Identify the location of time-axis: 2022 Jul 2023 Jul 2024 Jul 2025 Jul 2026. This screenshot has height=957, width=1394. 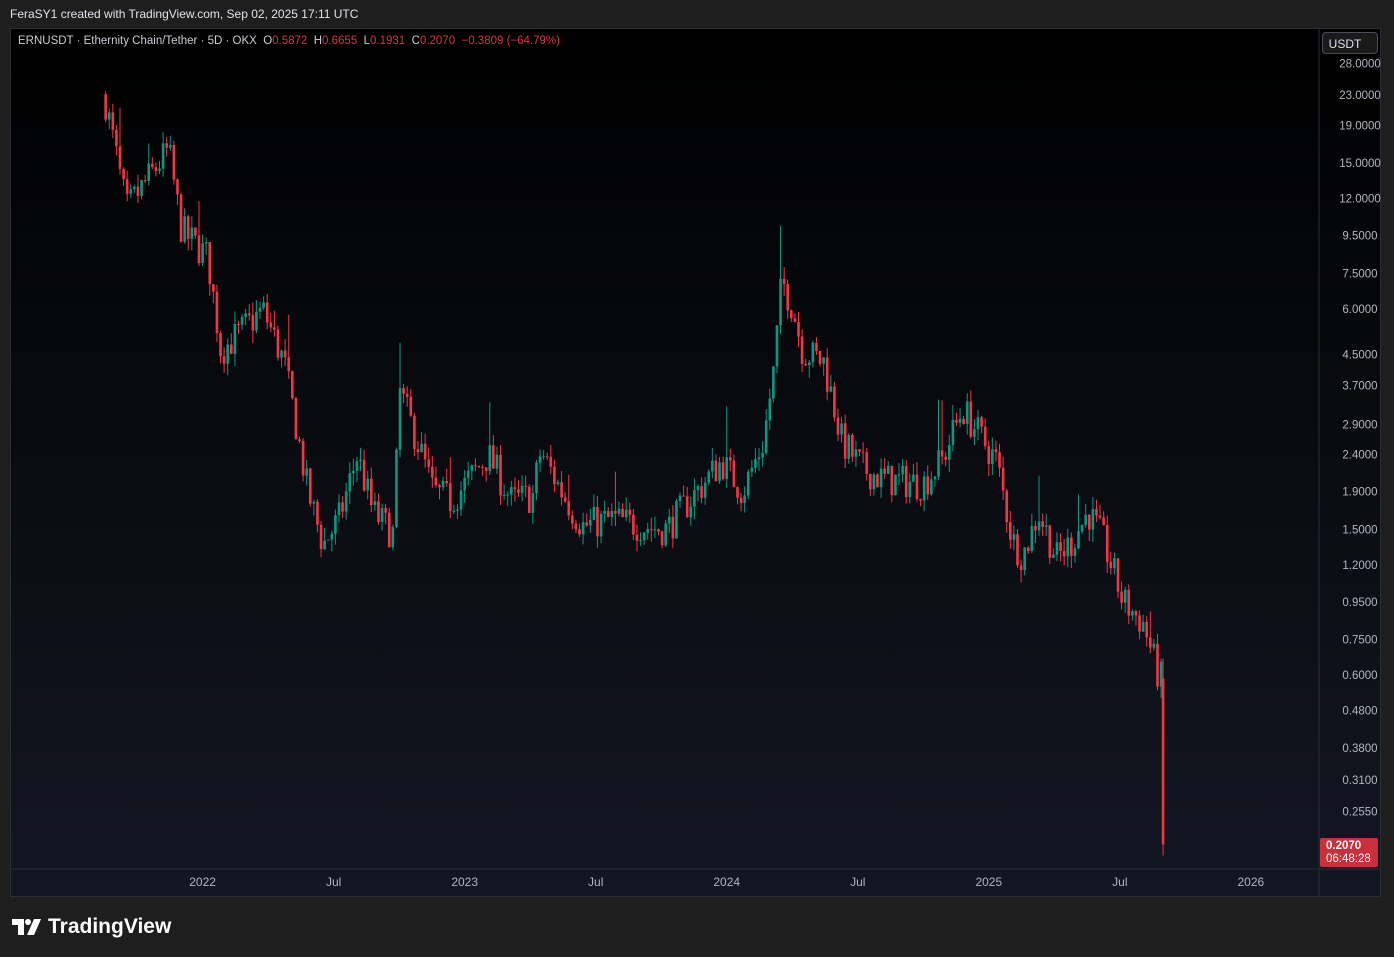
(726, 882).